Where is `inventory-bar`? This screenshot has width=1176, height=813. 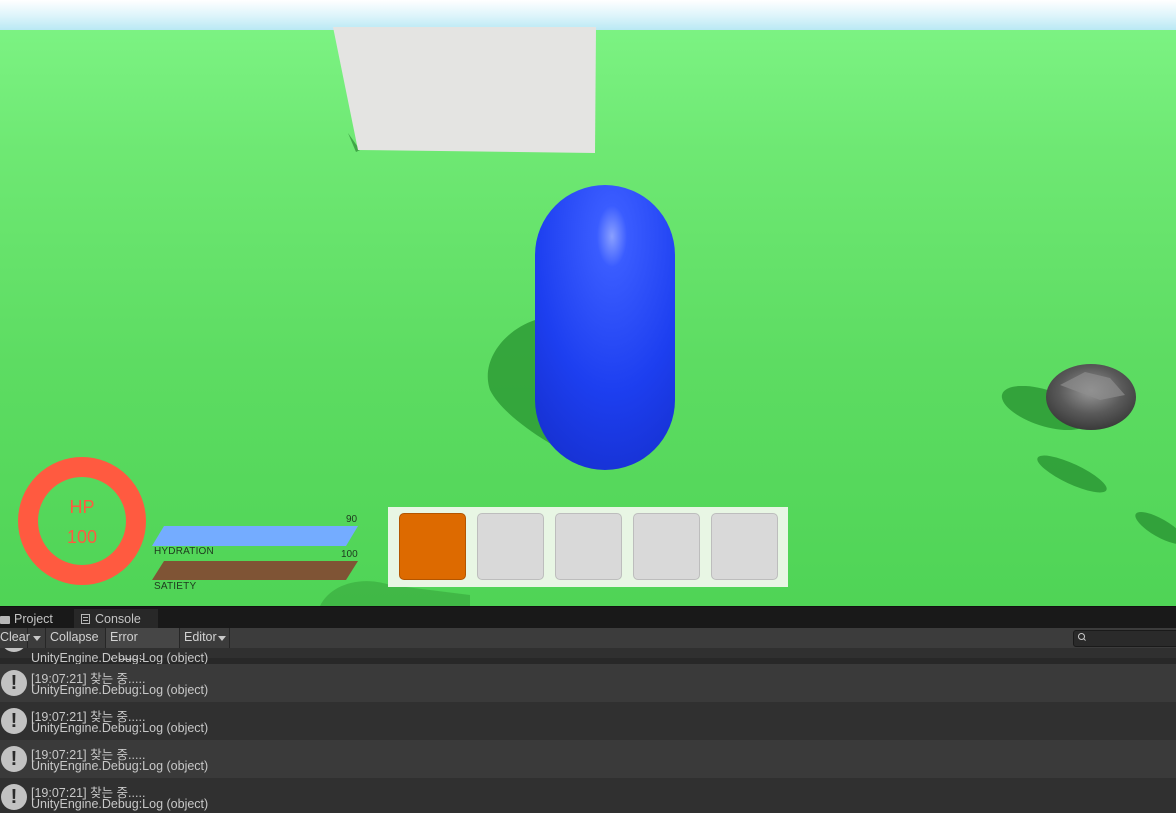 inventory-bar is located at coordinates (588, 547).